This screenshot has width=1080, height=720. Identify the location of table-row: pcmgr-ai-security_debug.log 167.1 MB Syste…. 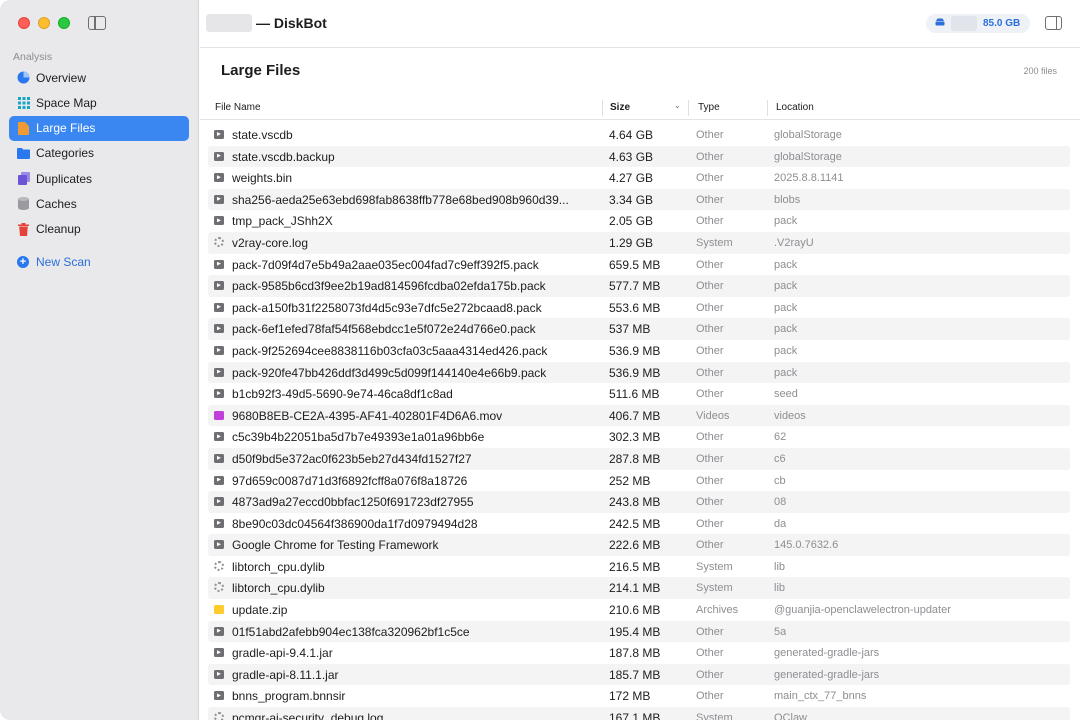
(639, 713).